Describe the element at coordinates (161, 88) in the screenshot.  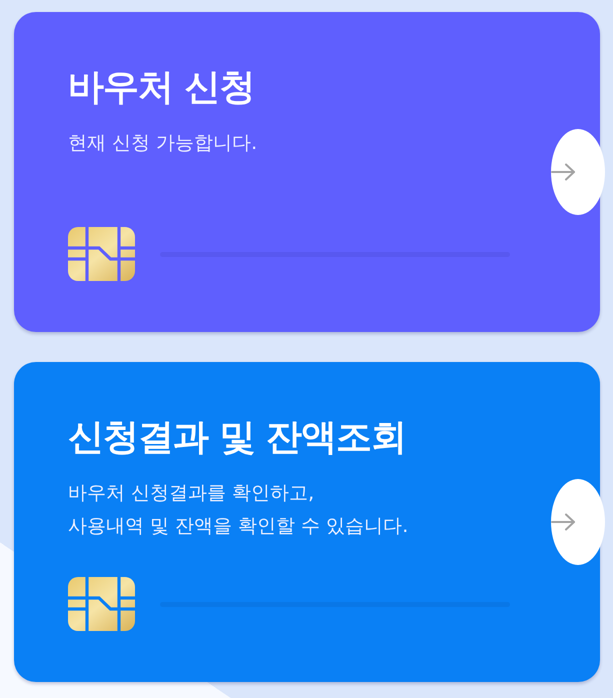
I see `card-title: 바우처 신청` at that location.